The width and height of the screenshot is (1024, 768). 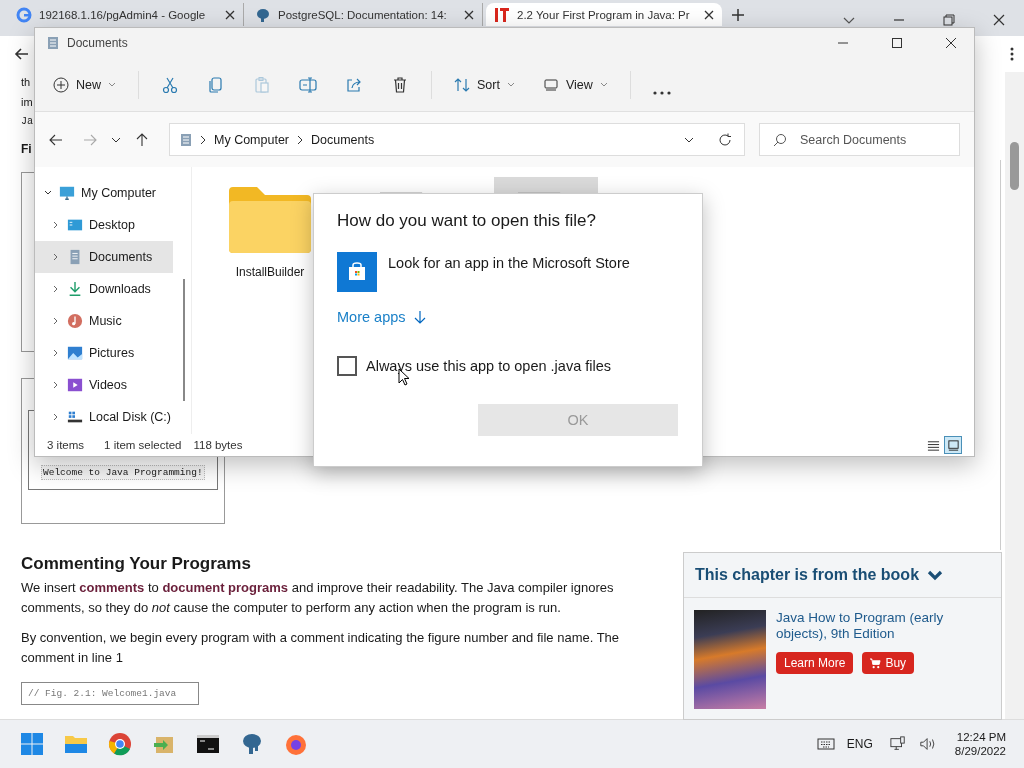 I want to click on down-arrow-icon, so click(x=419, y=317).